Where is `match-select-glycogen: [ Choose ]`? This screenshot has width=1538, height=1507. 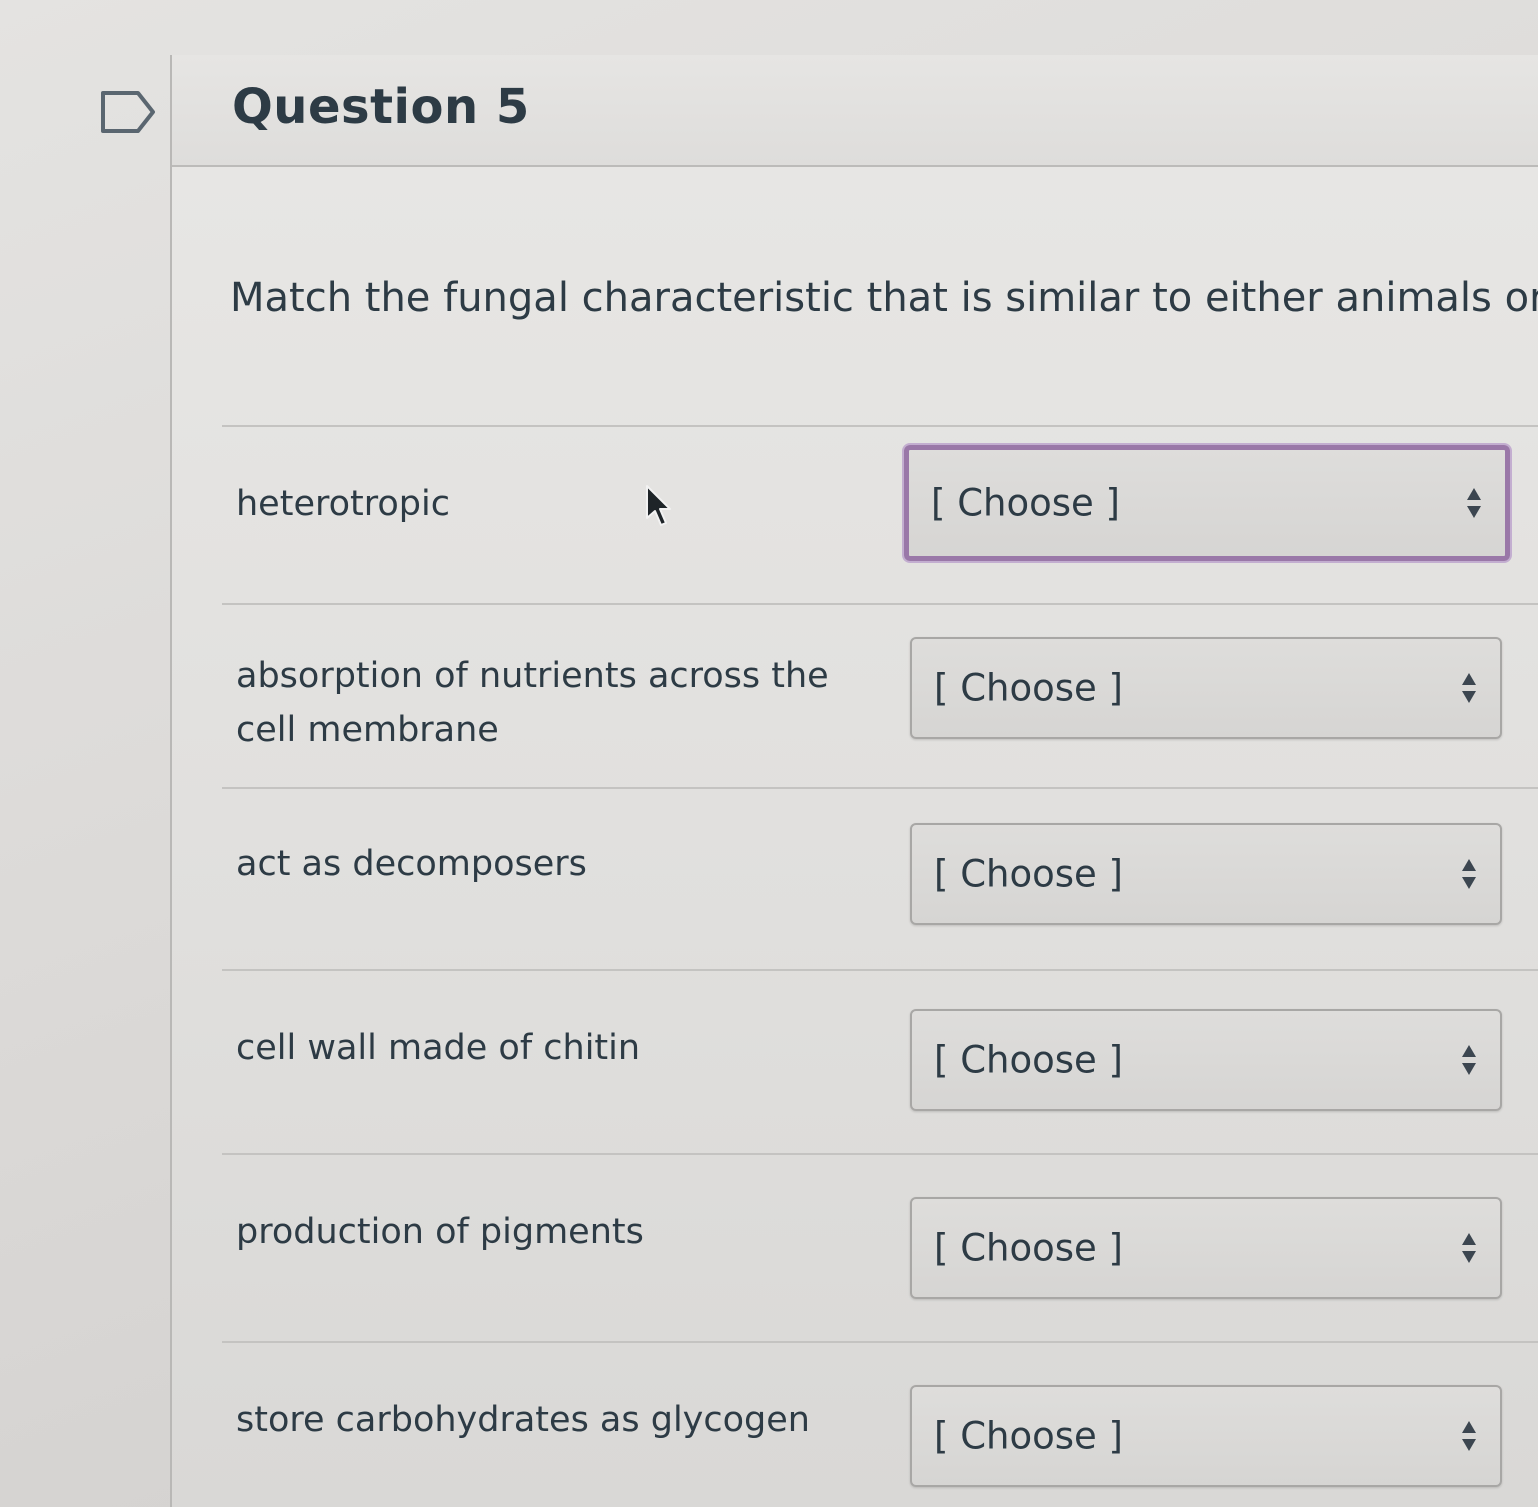
match-select-glycogen: [ Choose ] is located at coordinates (1206, 1436).